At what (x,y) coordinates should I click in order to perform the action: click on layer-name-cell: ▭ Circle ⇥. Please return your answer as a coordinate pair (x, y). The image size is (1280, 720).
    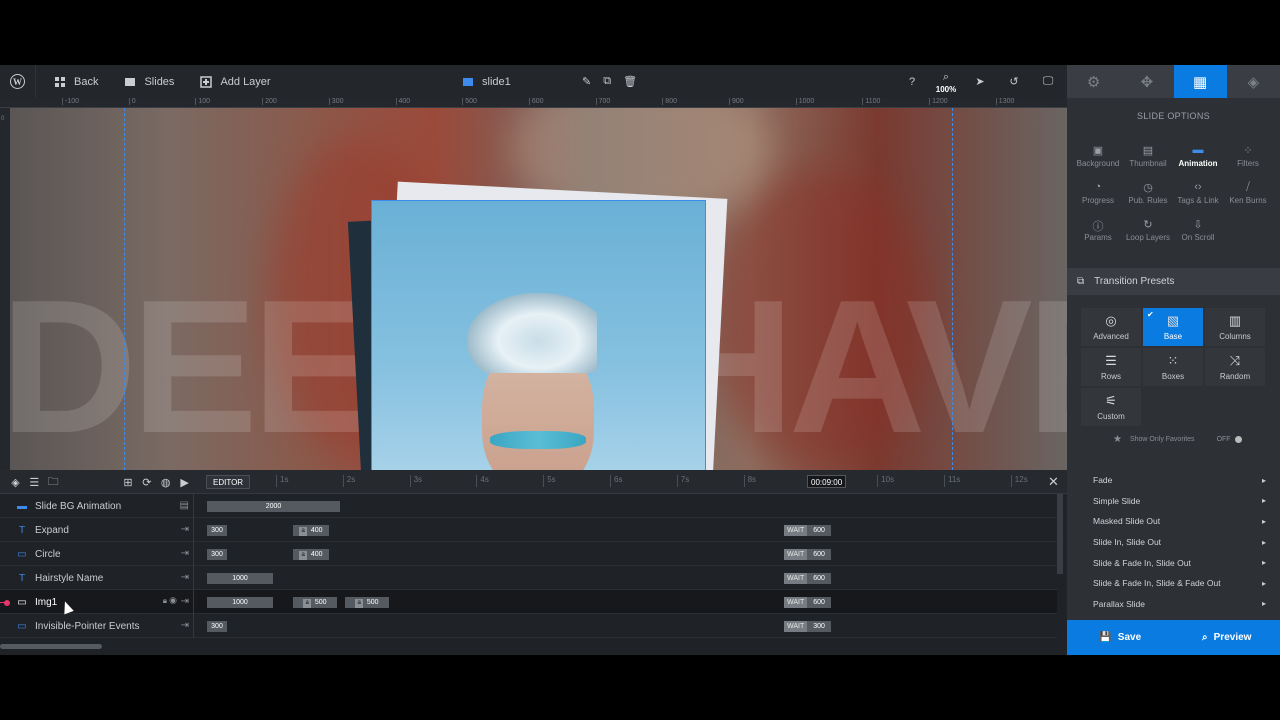
    Looking at the image, I should click on (97, 554).